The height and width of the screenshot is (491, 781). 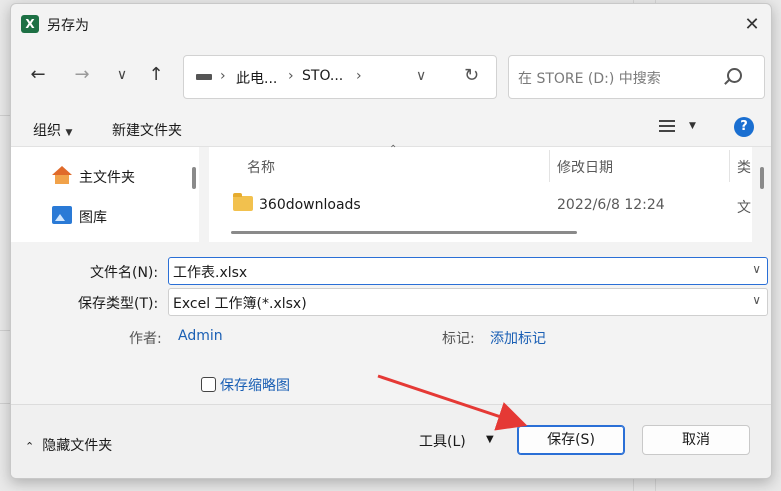 I want to click on gallery-icon, so click(x=62, y=215).